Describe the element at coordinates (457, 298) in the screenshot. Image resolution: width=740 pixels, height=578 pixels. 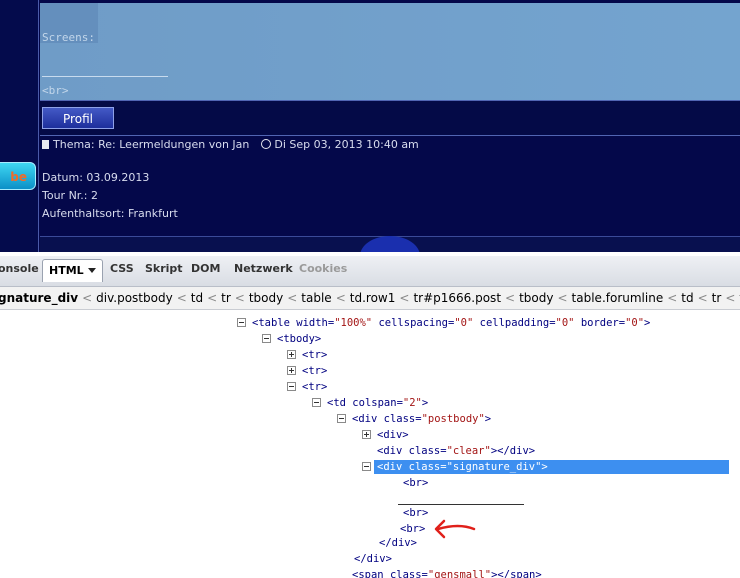
I see `breadcrumb-item: tr#p1666.post` at that location.